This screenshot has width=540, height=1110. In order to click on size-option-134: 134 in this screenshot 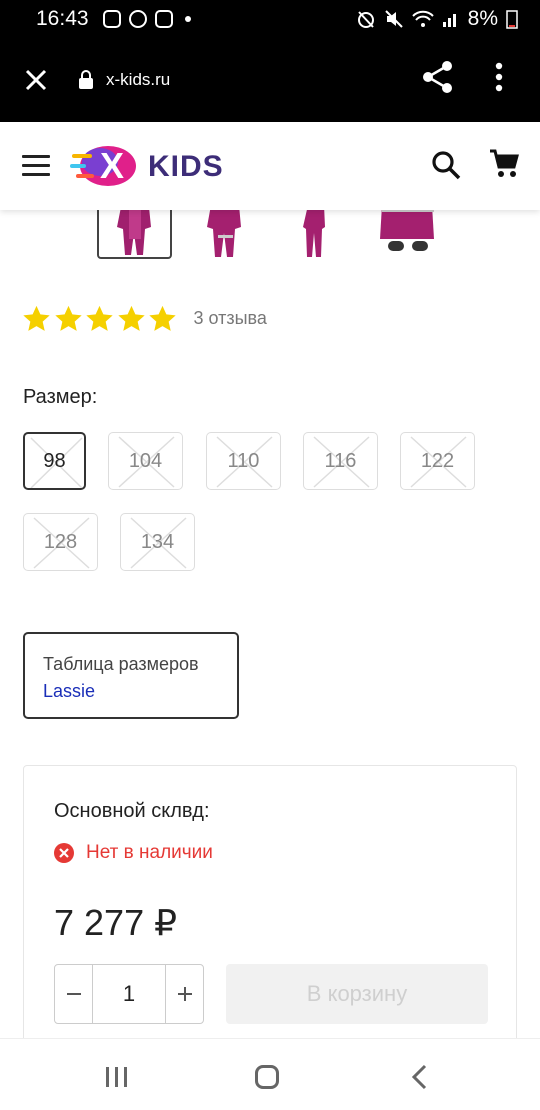, I will do `click(157, 542)`.